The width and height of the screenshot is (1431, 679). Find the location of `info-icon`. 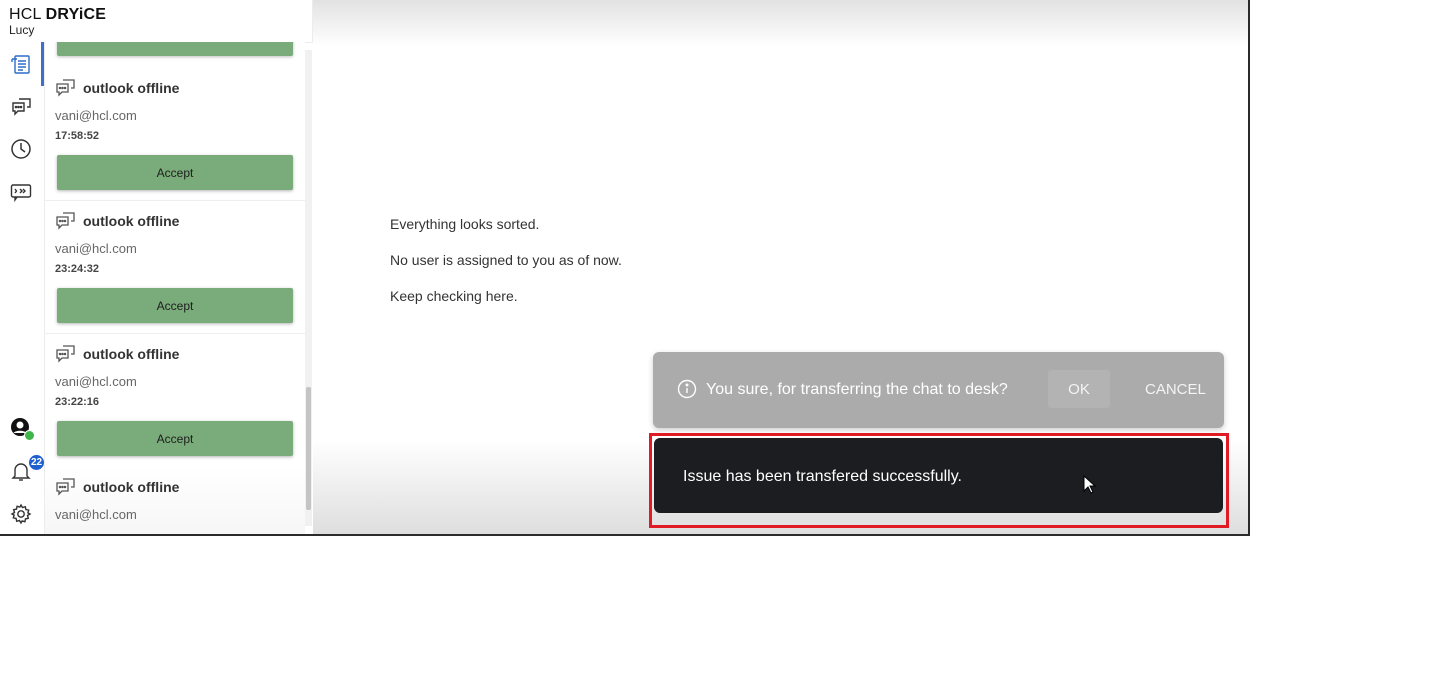

info-icon is located at coordinates (687, 389).